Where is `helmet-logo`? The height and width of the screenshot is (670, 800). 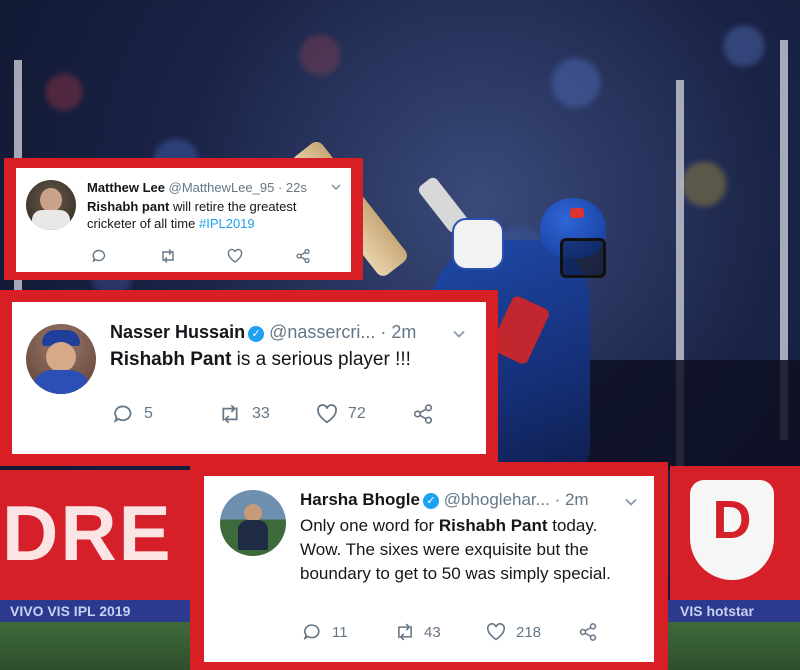
helmet-logo is located at coordinates (577, 213).